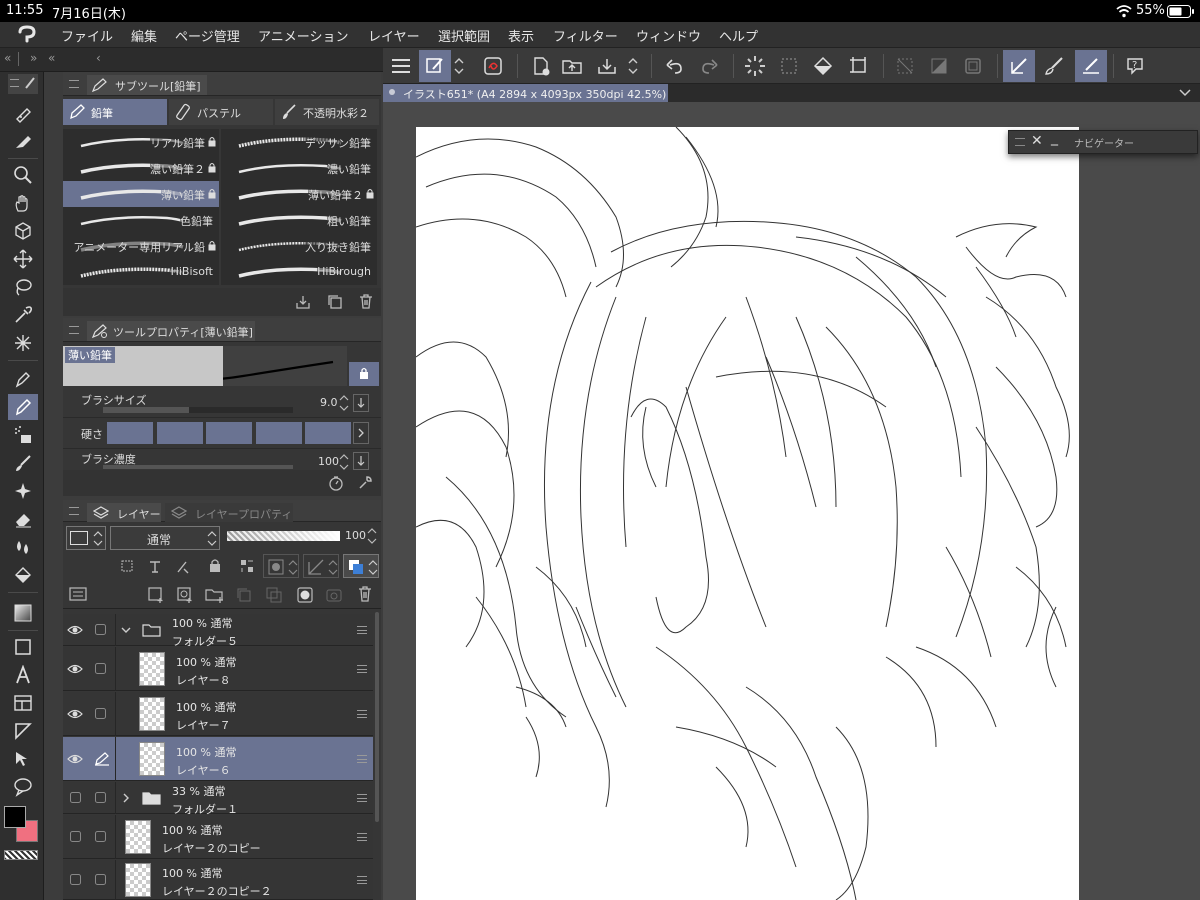 This screenshot has height=900, width=1200. What do you see at coordinates (464, 35) in the screenshot?
I see `menu-selection: 選択範囲` at bounding box center [464, 35].